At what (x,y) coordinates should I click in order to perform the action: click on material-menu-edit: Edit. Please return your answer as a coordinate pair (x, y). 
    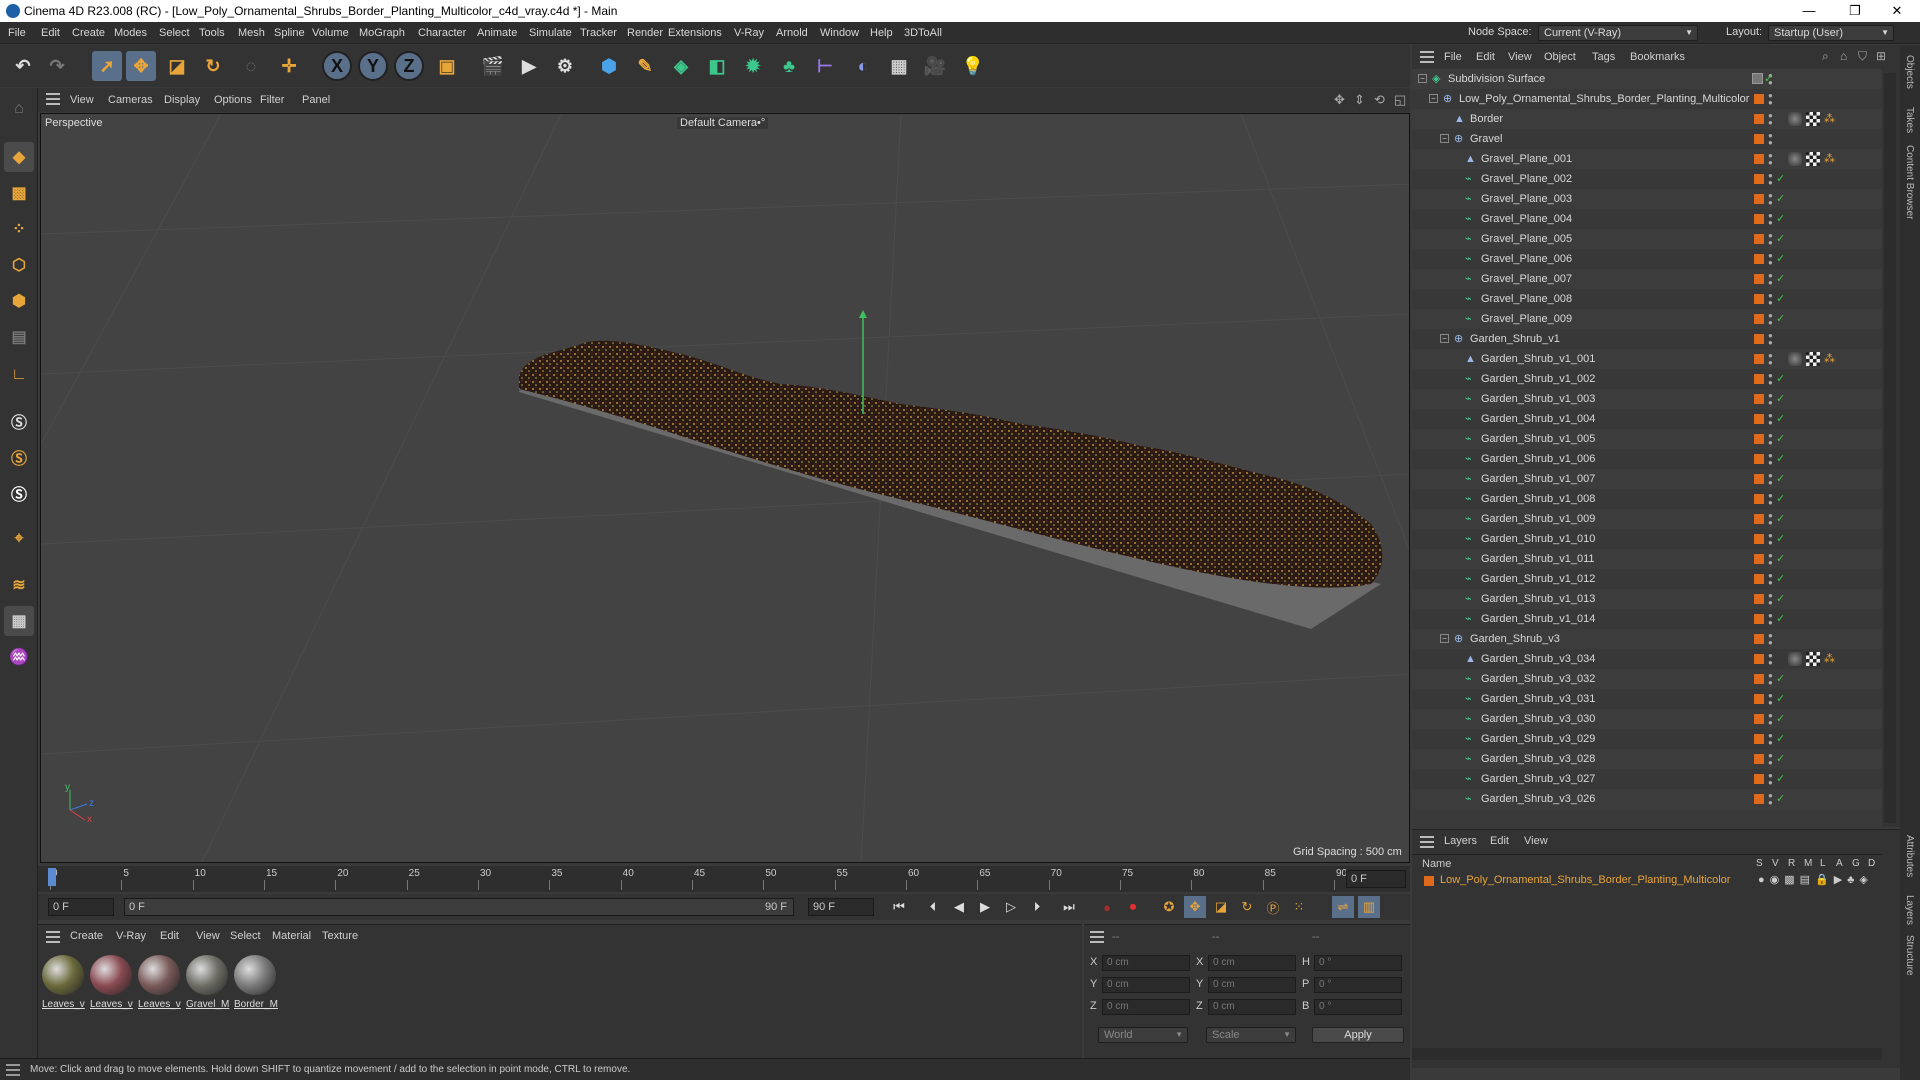
    Looking at the image, I should click on (169, 936).